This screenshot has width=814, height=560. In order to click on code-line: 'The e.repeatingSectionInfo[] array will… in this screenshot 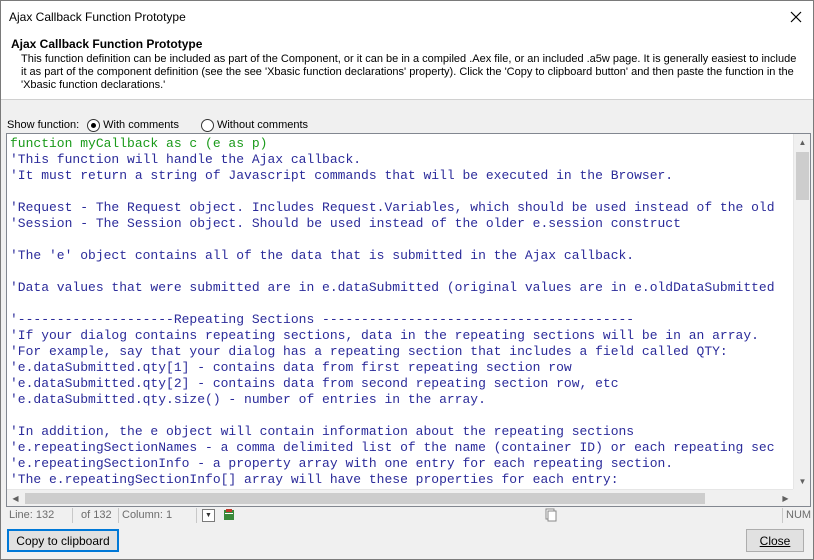, I will do `click(314, 479)`.